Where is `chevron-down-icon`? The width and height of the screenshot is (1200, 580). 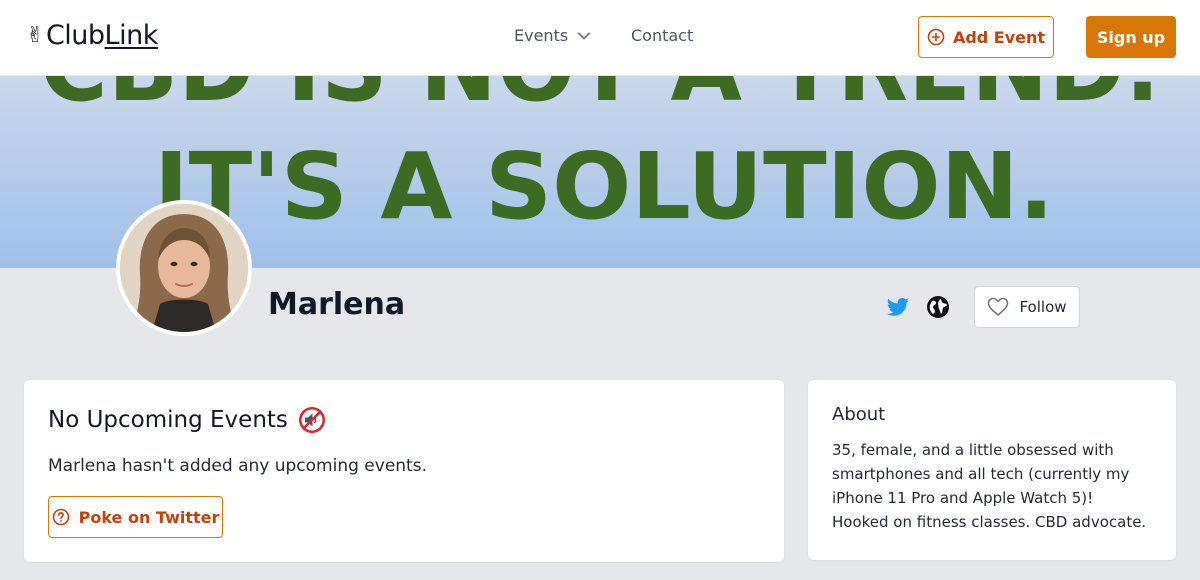
chevron-down-icon is located at coordinates (584, 35).